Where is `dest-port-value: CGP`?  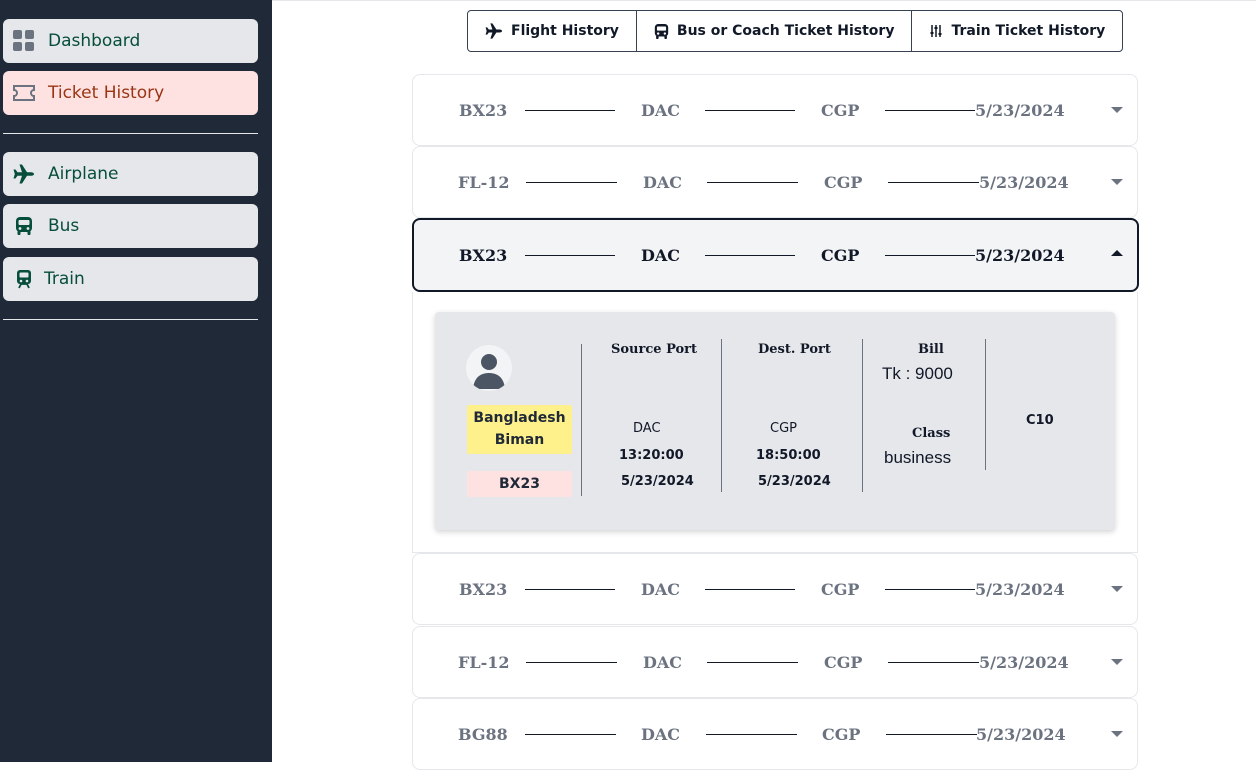
dest-port-value: CGP is located at coordinates (783, 428).